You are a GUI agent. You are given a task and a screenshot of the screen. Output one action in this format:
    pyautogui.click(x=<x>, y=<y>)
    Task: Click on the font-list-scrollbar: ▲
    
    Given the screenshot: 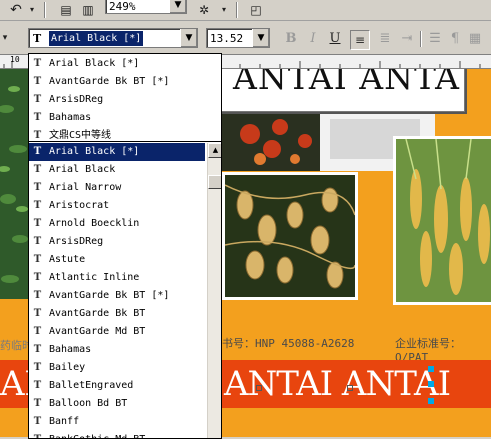 What is the action you would take?
    pyautogui.click(x=214, y=290)
    